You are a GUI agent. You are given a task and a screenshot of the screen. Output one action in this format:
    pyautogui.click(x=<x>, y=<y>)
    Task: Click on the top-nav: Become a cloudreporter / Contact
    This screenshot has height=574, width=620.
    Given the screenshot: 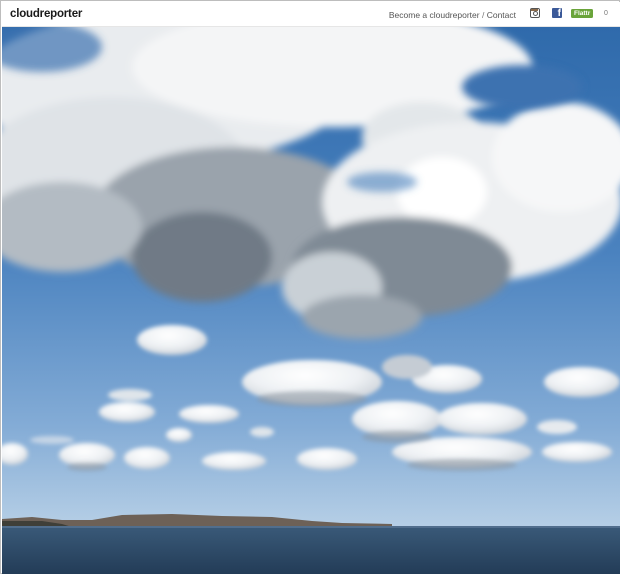 What is the action you would take?
    pyautogui.click(x=452, y=15)
    